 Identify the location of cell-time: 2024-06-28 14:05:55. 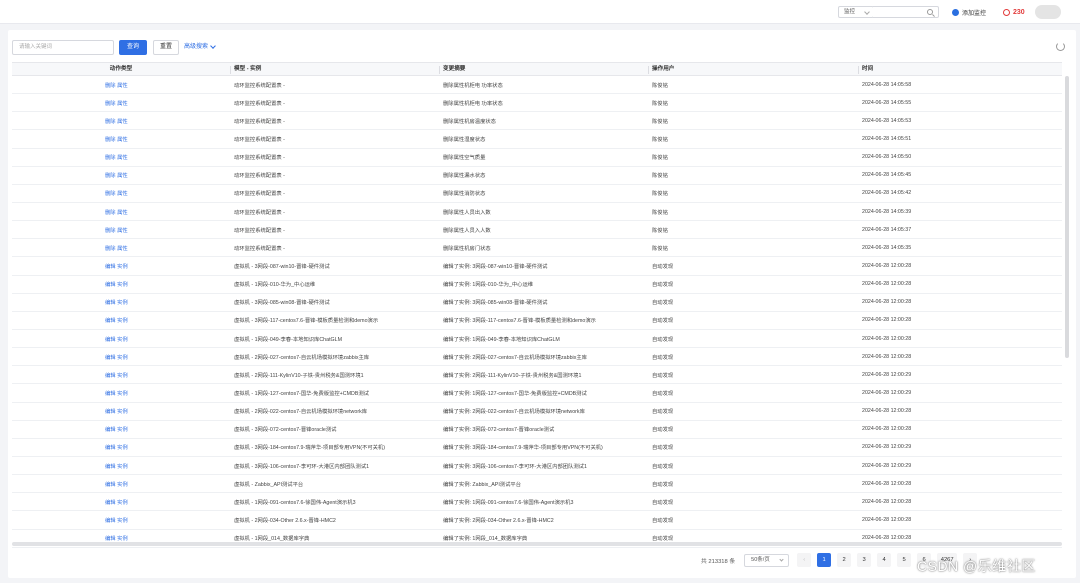
(887, 102).